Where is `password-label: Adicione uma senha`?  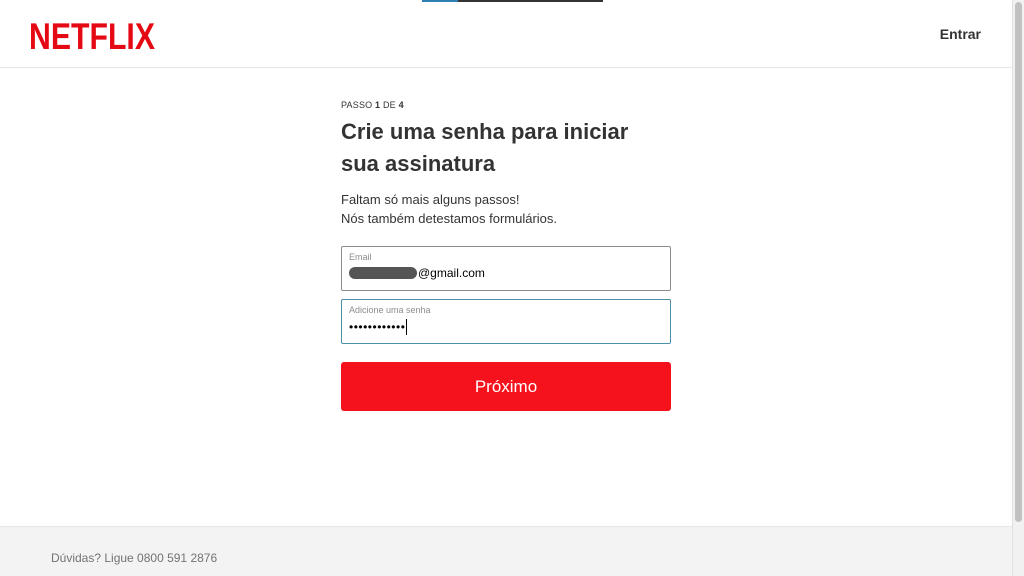 password-label: Adicione uma senha is located at coordinates (390, 310).